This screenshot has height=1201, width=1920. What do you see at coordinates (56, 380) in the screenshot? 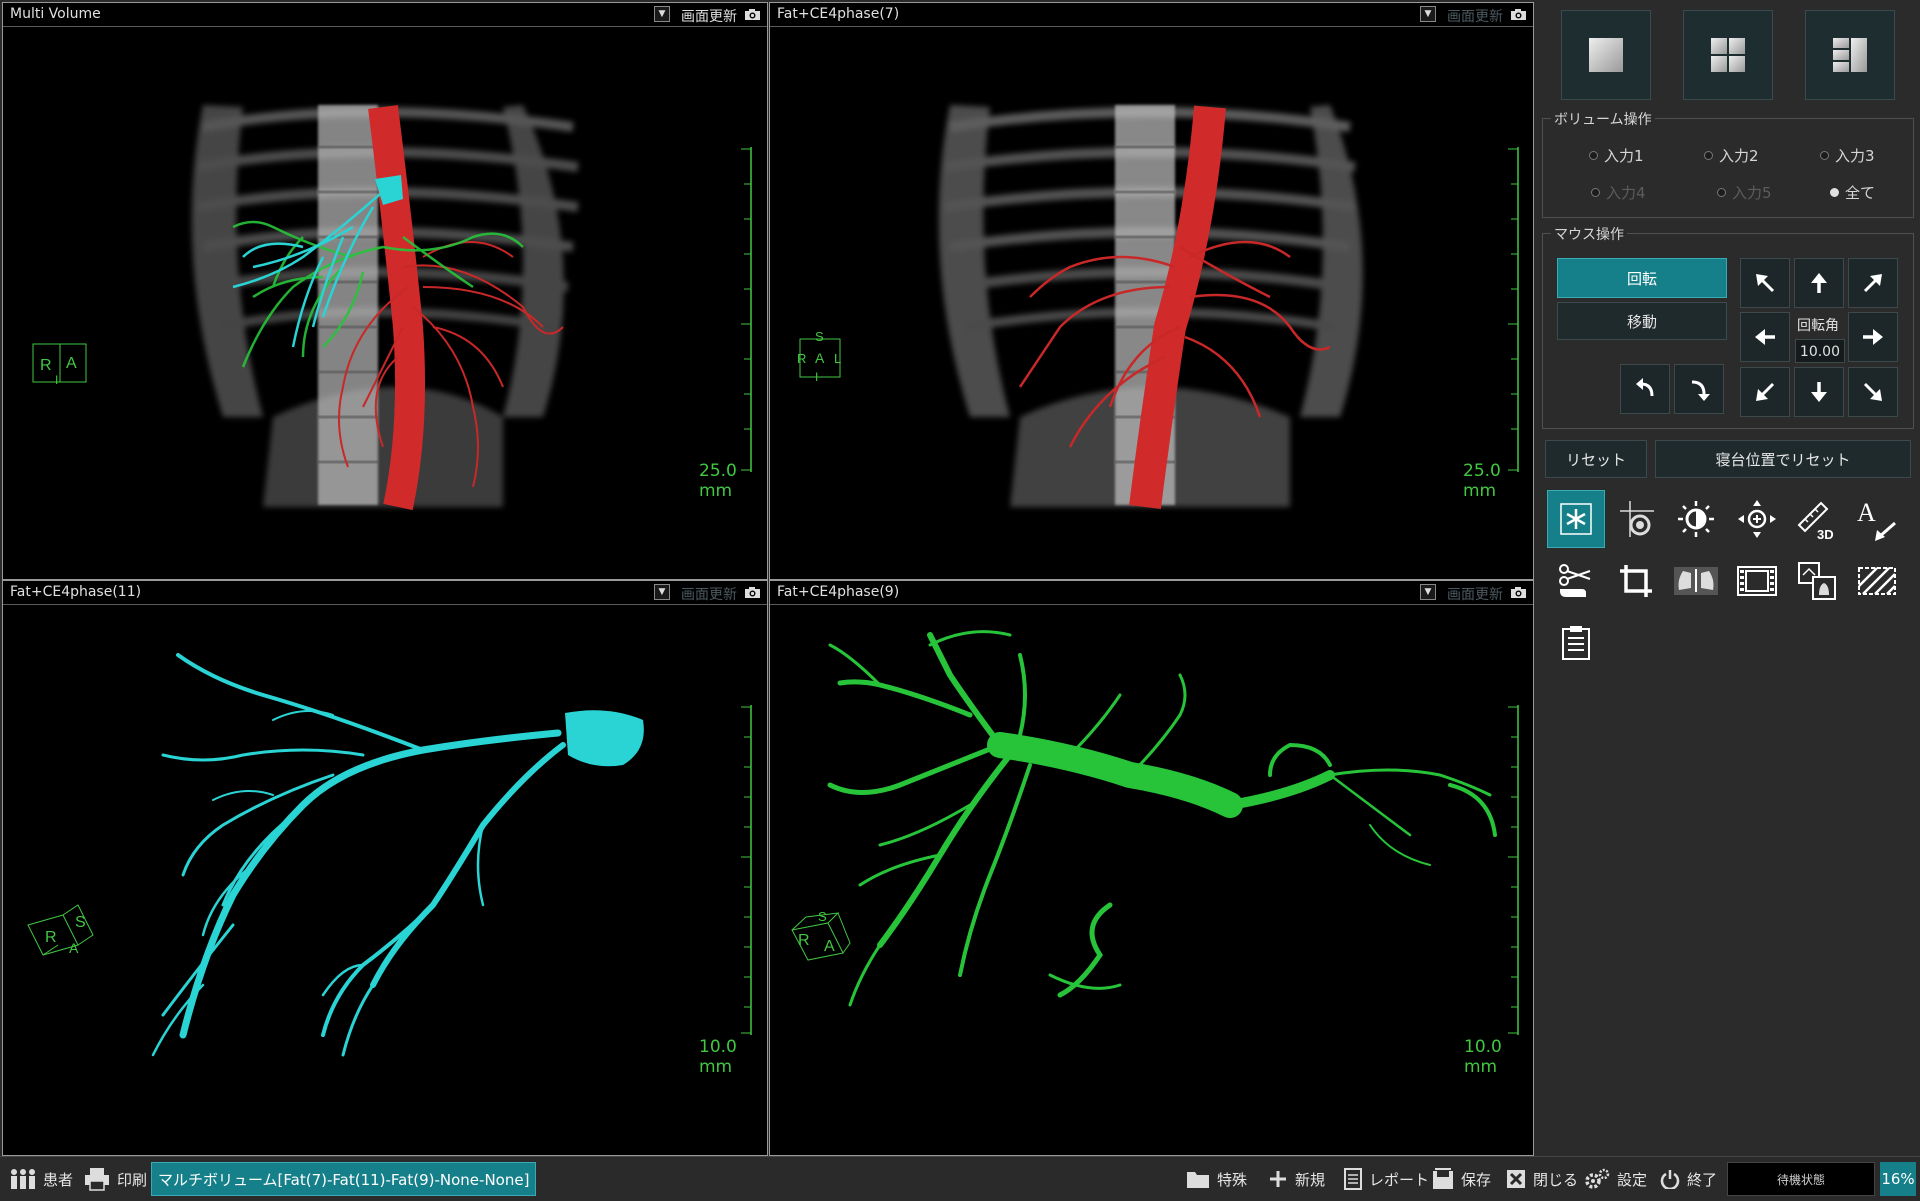
I see `orient-label: I` at bounding box center [56, 380].